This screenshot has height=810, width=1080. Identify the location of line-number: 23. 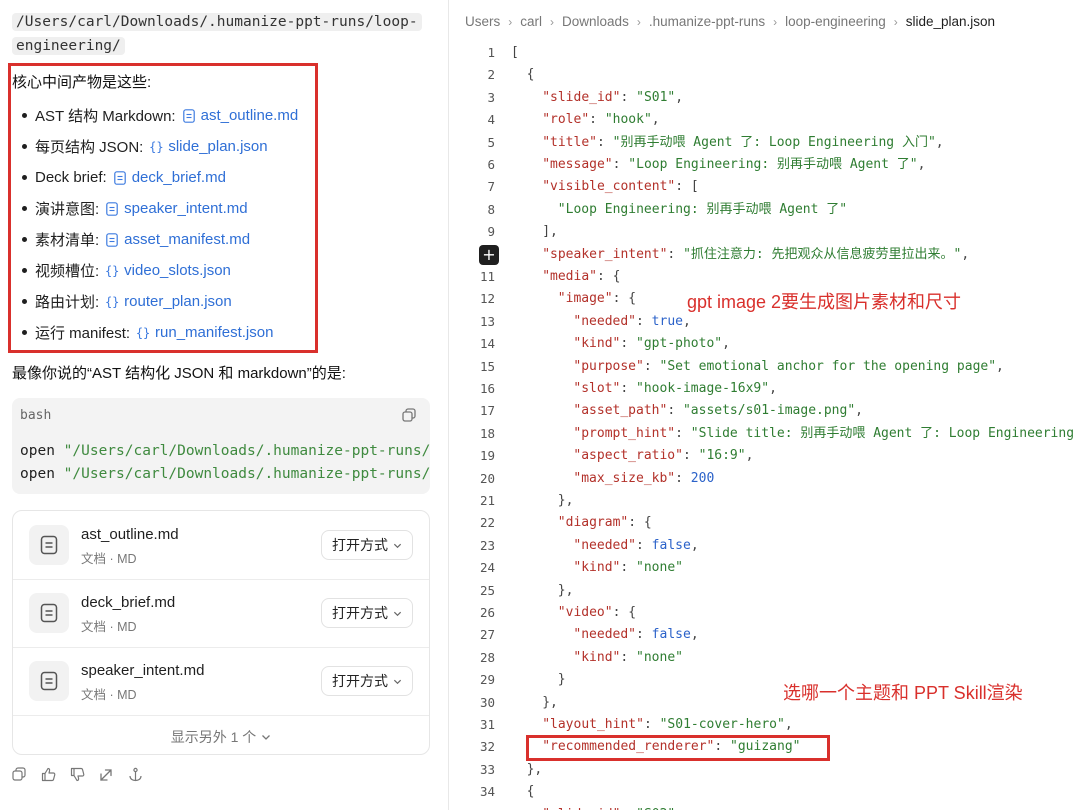
(487, 545).